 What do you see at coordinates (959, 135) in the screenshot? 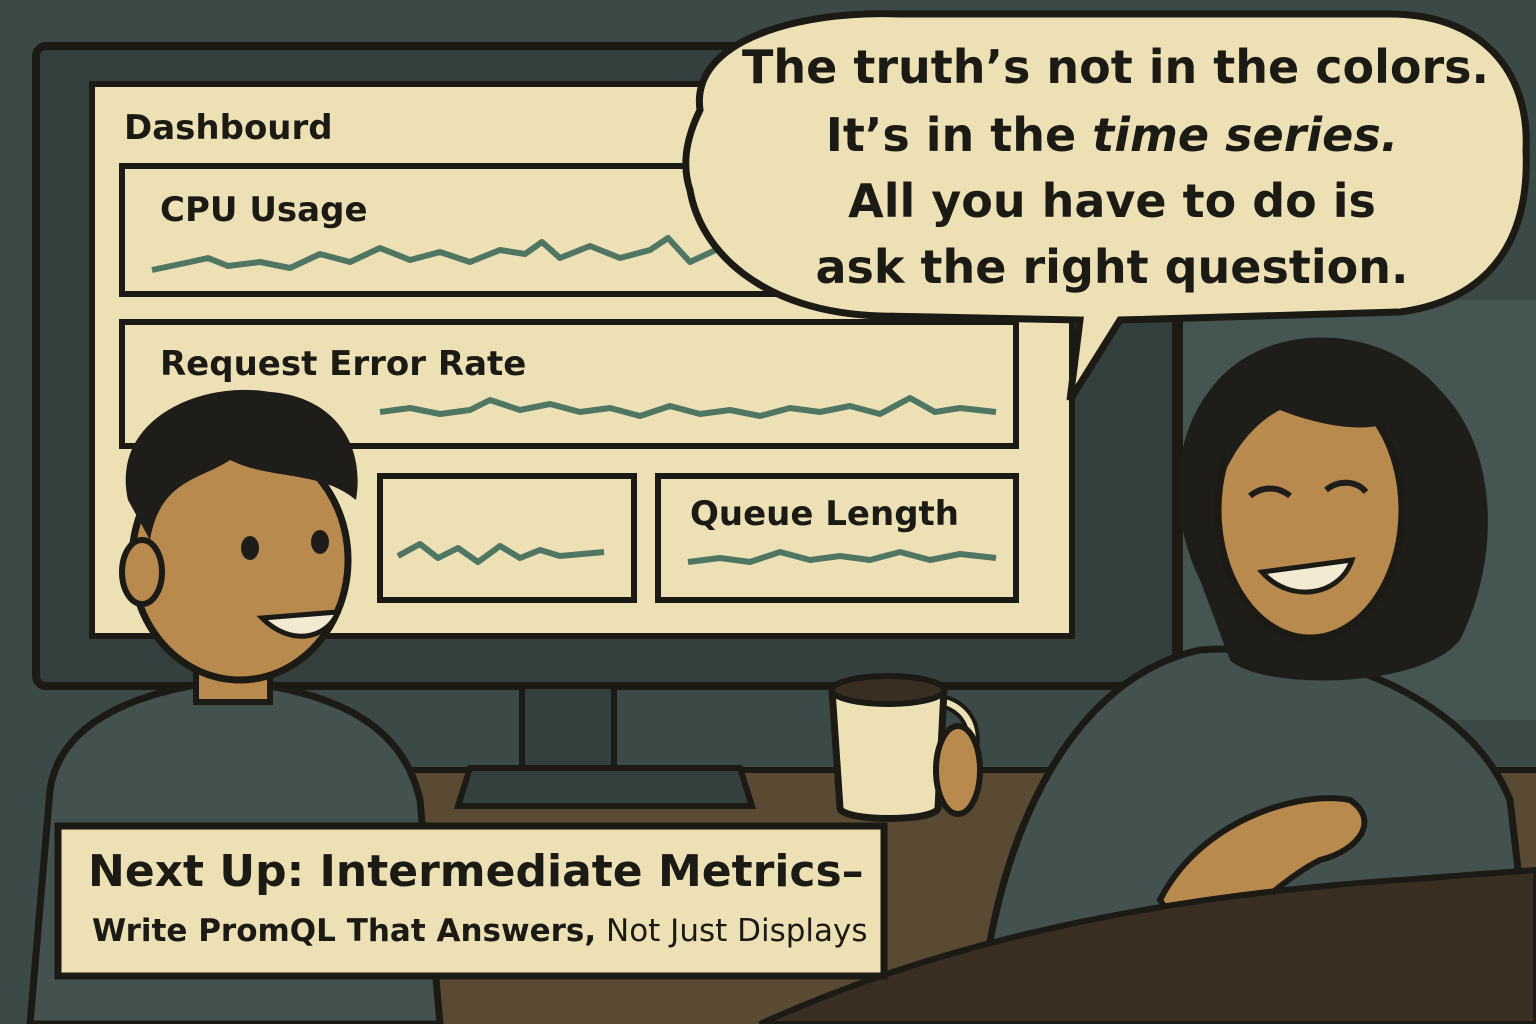
I see `bubble-line-2-prefix: It’s in the` at bounding box center [959, 135].